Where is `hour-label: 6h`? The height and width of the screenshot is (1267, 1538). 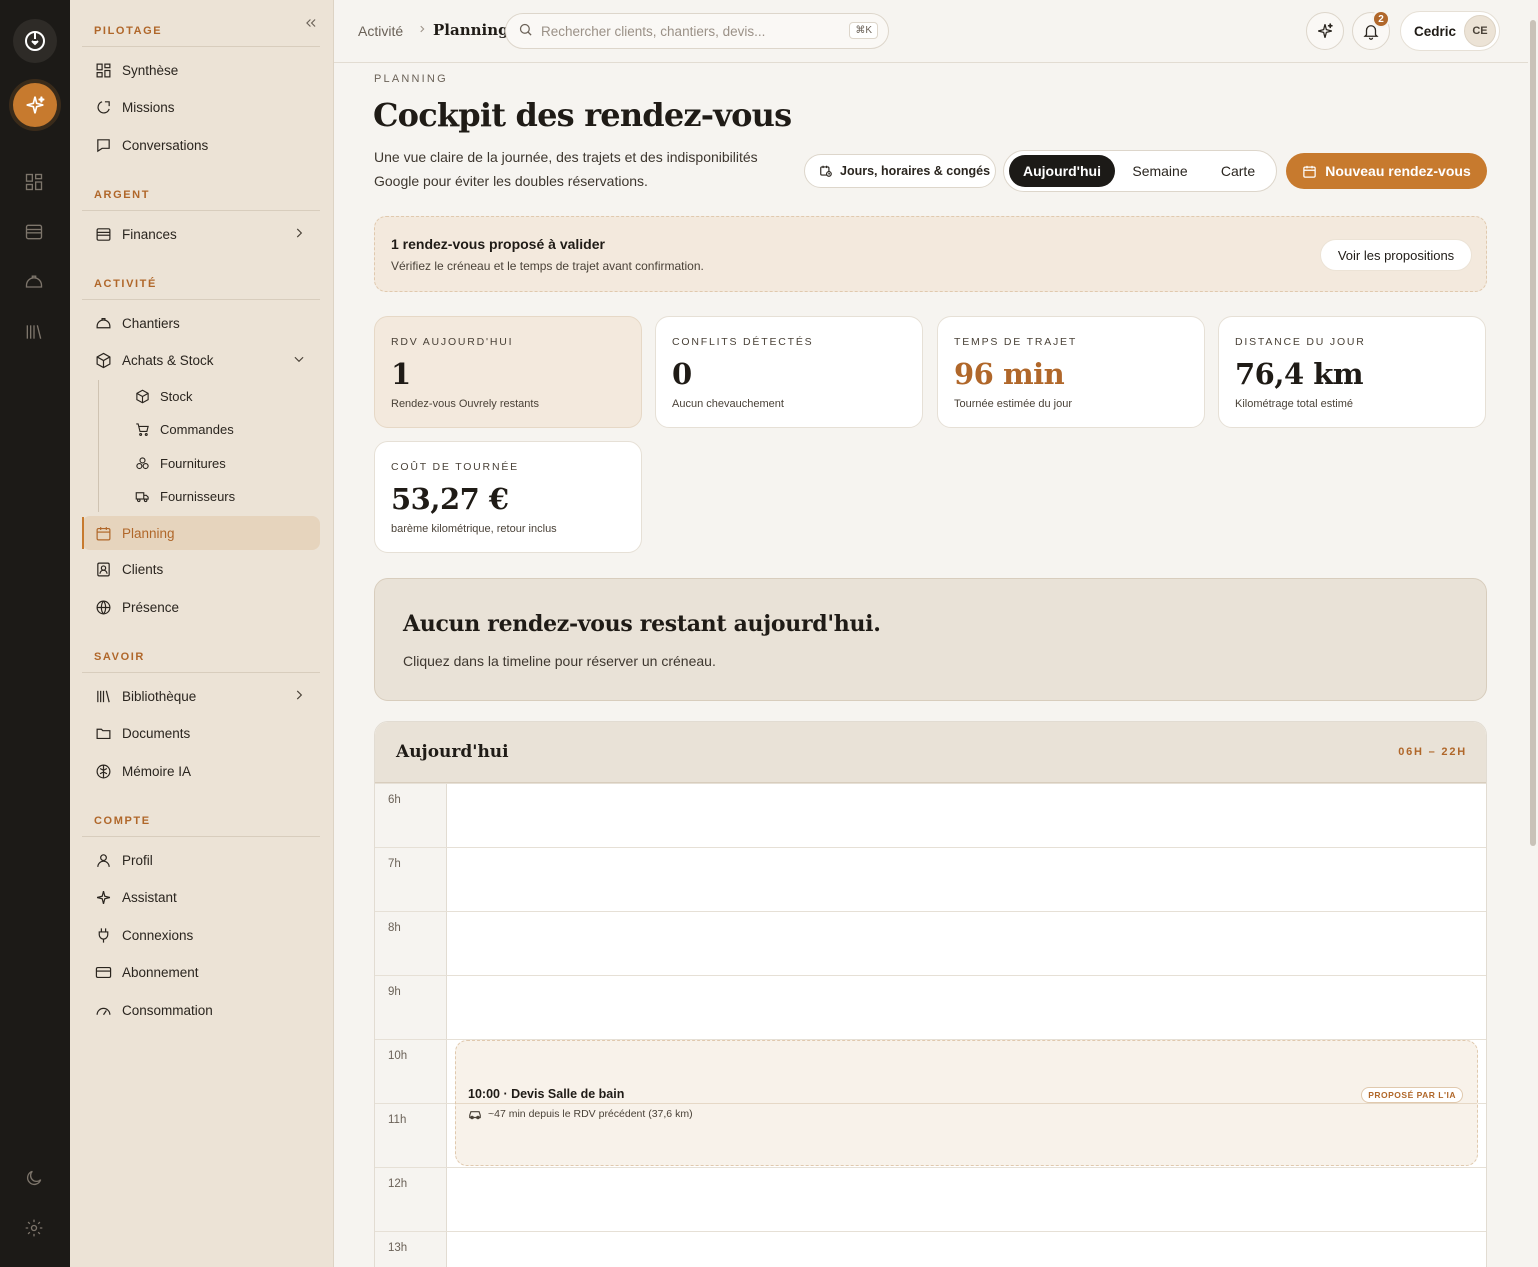 hour-label: 6h is located at coordinates (394, 800).